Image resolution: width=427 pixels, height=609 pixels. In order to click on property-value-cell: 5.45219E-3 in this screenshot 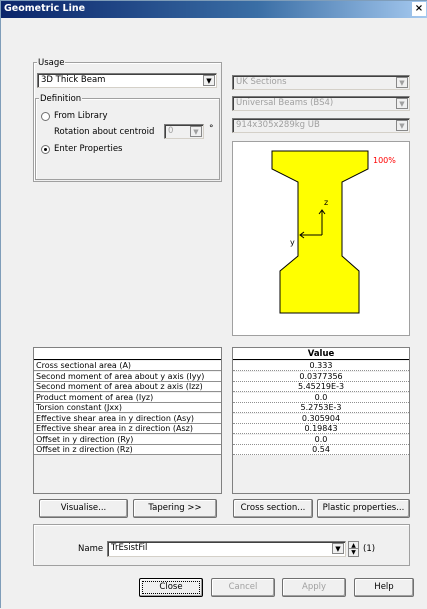, I will do `click(321, 387)`.